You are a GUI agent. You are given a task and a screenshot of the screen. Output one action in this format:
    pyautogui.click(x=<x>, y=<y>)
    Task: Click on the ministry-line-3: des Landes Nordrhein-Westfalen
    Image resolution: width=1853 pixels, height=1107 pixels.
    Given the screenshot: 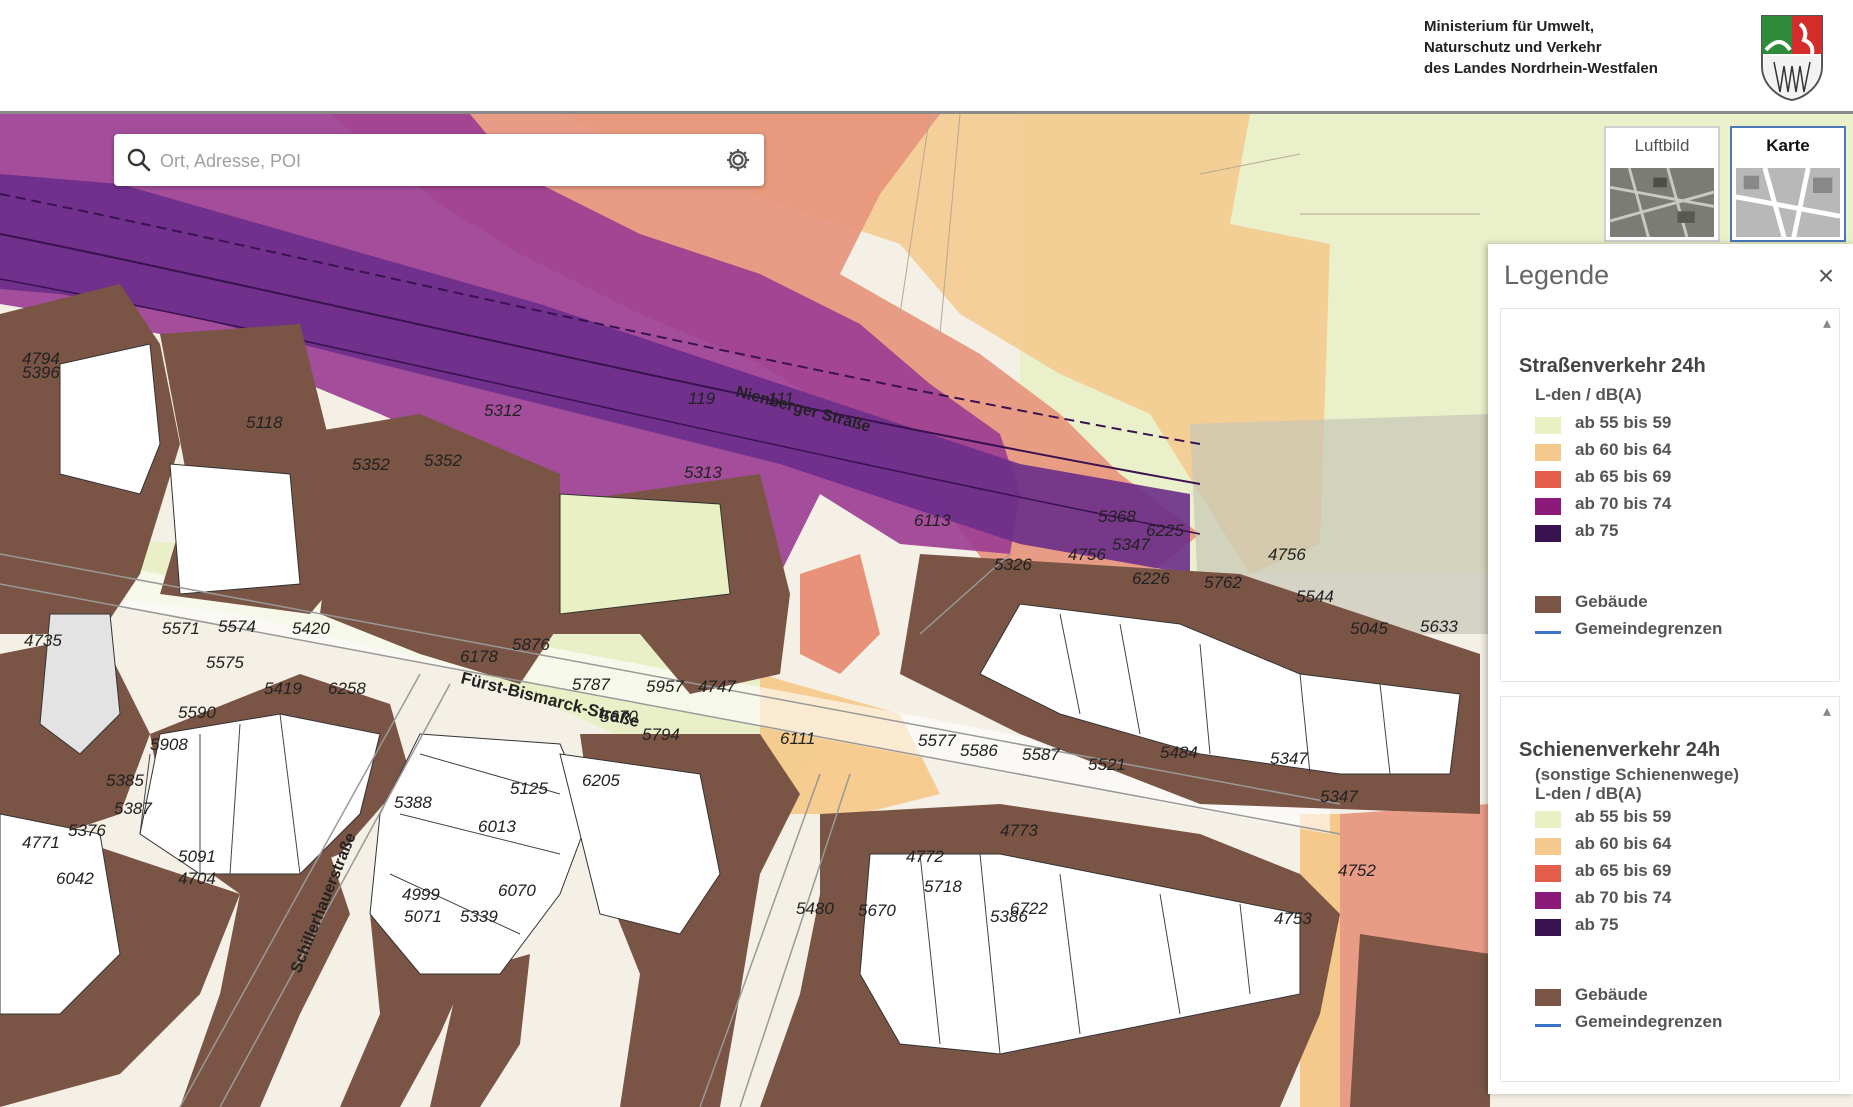 What is the action you would take?
    pyautogui.click(x=1541, y=68)
    